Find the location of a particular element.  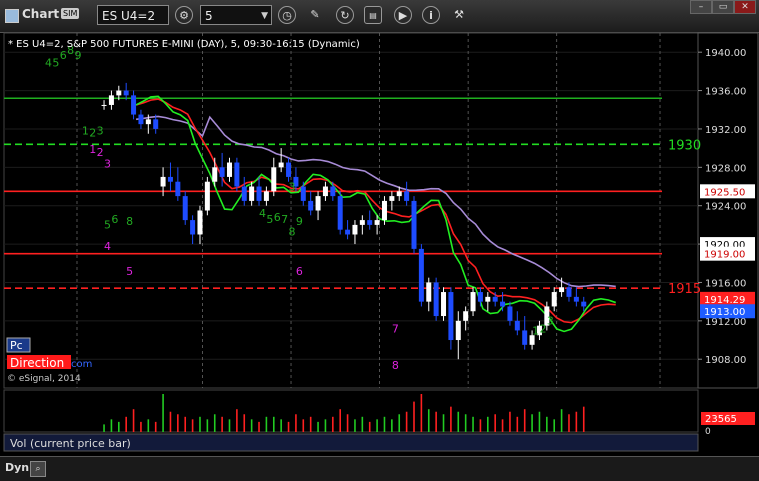

volume-pane is located at coordinates (351, 411).